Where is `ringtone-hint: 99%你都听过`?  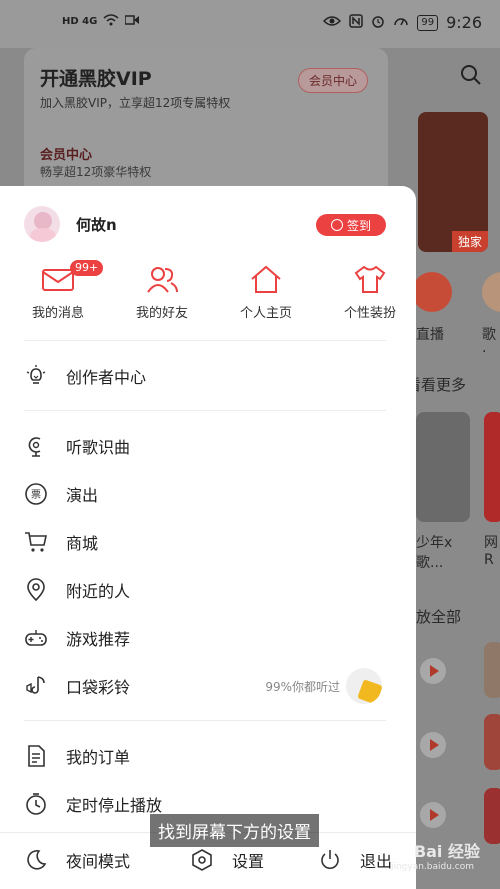
ringtone-hint: 99%你都听过 is located at coordinates (302, 686).